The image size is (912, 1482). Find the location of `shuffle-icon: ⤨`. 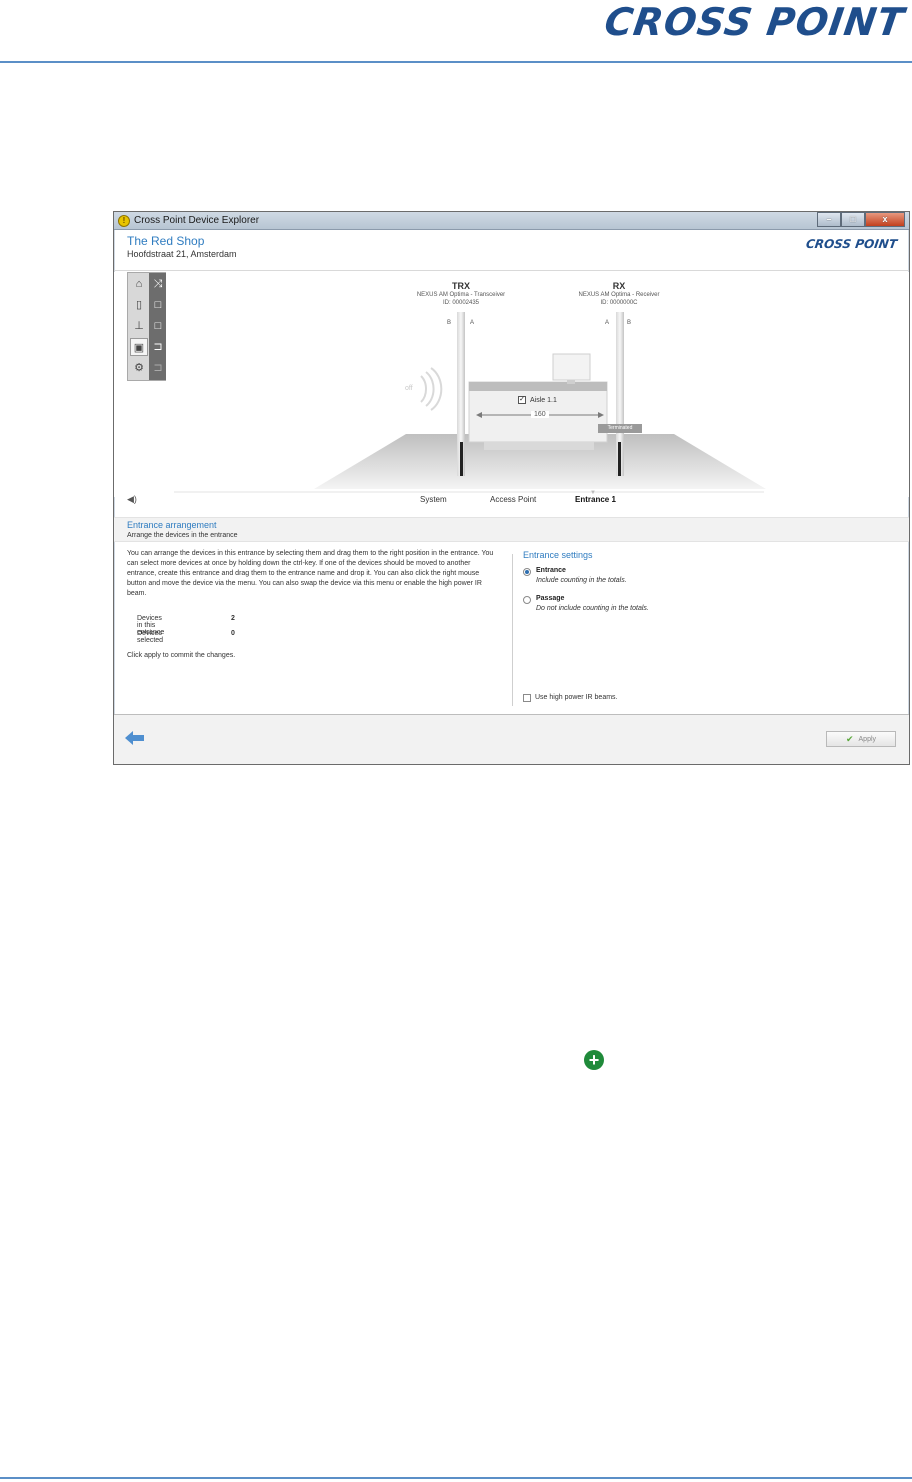

shuffle-icon: ⤨ is located at coordinates (158, 284).